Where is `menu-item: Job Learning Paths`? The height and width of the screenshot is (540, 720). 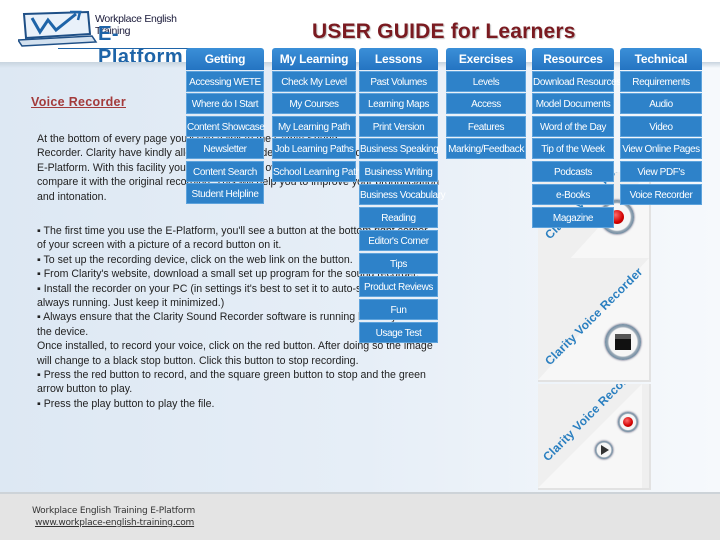
menu-item: Job Learning Paths is located at coordinates (314, 148).